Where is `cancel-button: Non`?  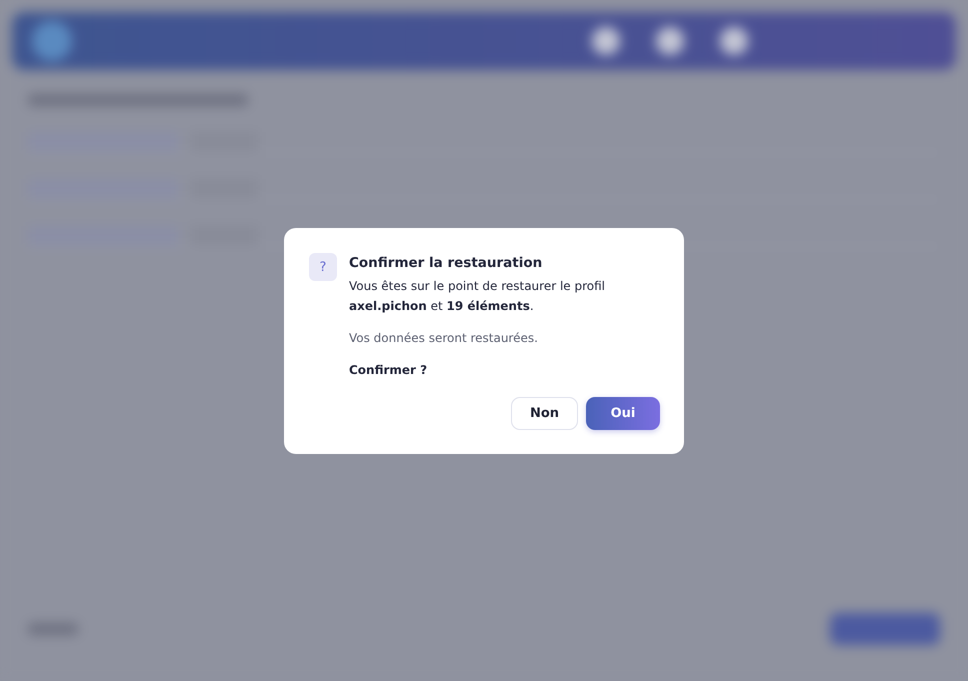 cancel-button: Non is located at coordinates (544, 413).